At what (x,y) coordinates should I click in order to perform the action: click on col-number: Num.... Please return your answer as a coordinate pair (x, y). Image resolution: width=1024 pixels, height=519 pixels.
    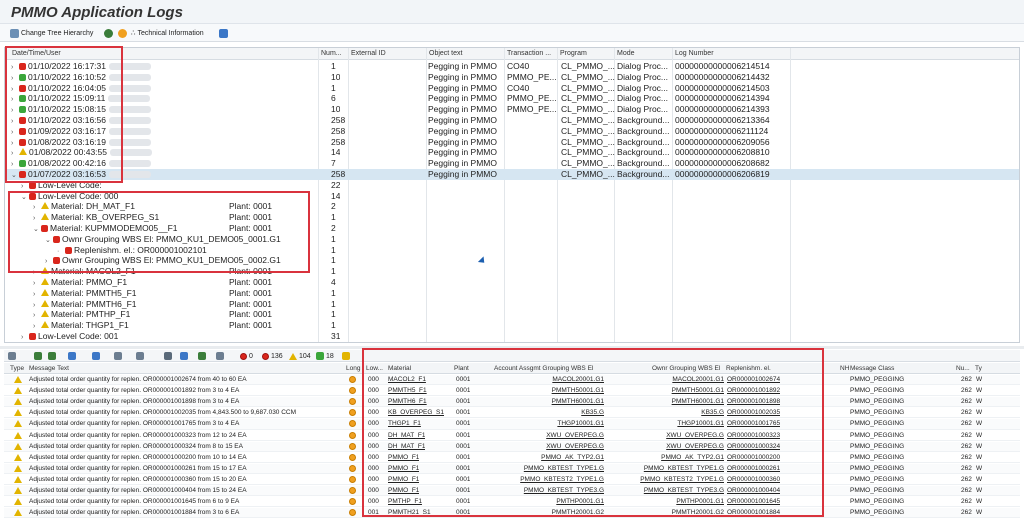
    Looking at the image, I should click on (331, 53).